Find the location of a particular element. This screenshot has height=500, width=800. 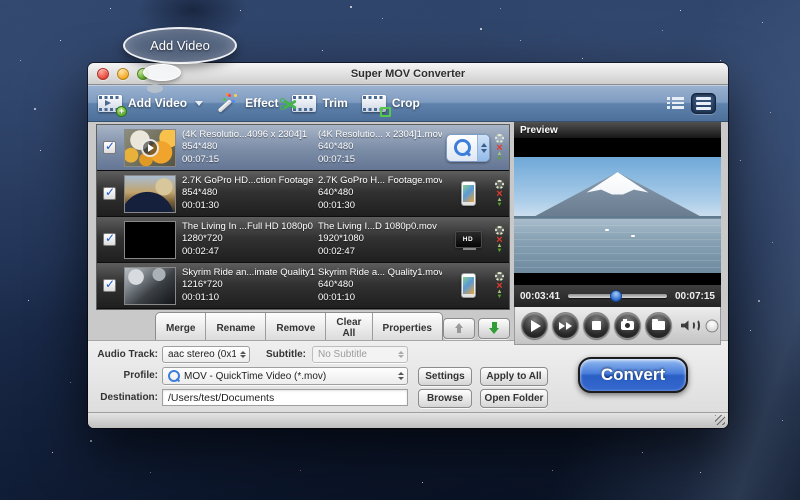

row1-format-selector is located at coordinates (468, 147).